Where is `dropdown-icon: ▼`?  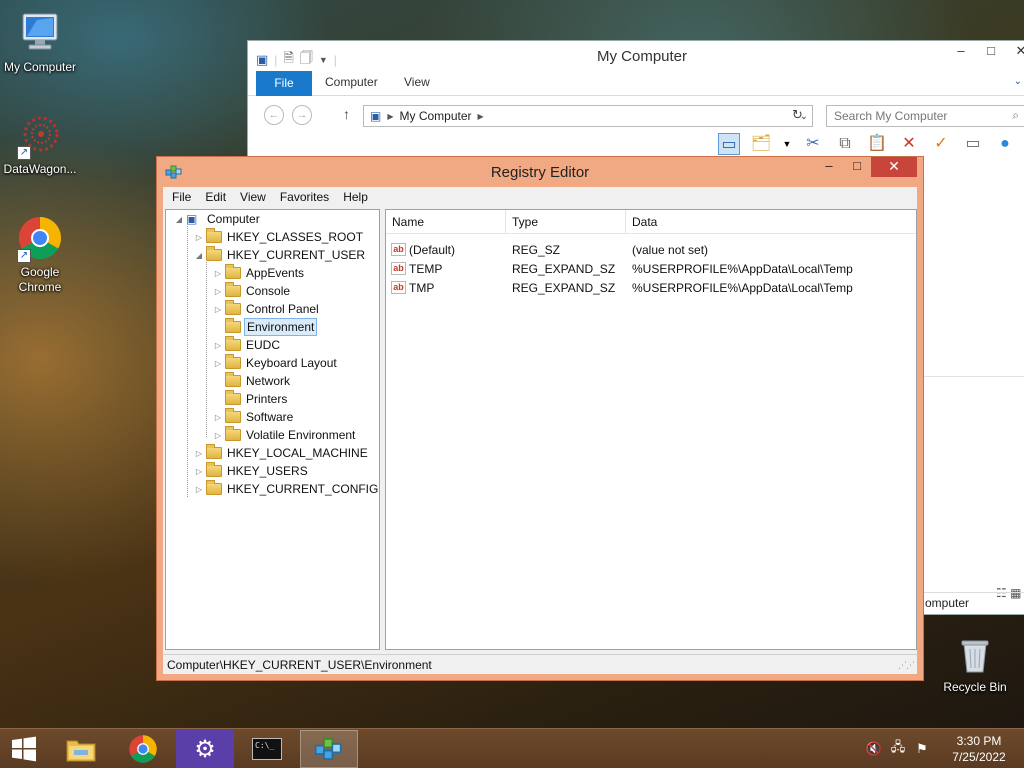
dropdown-icon: ▼ is located at coordinates (787, 144).